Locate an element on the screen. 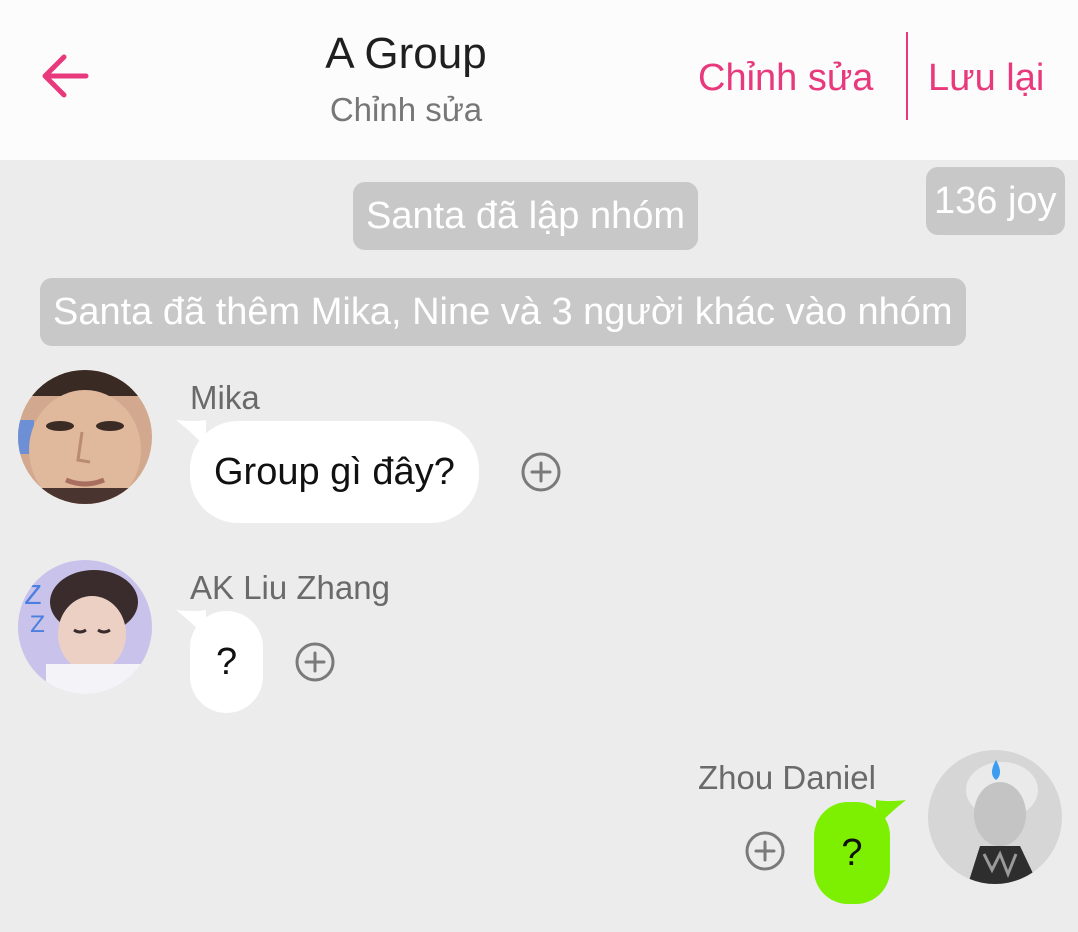 The width and height of the screenshot is (1078, 932). sender-name: AK Liu Zhang is located at coordinates (290, 587).